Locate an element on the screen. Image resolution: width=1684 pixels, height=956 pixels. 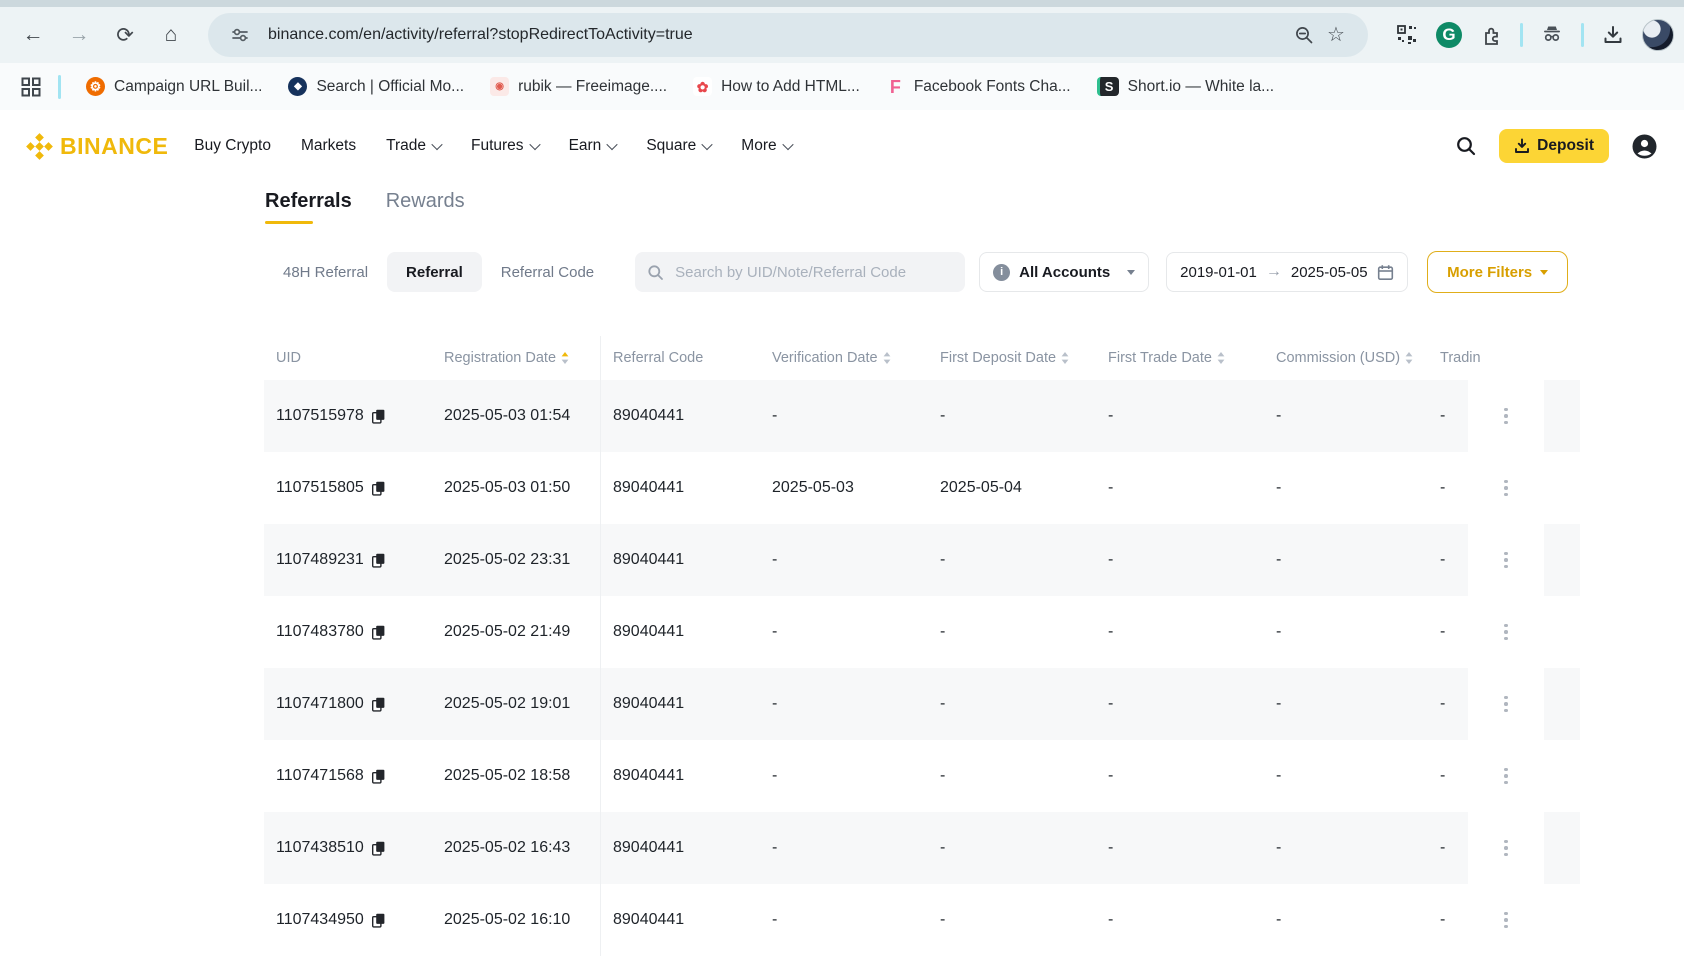
downloads-icon is located at coordinates (1613, 35).